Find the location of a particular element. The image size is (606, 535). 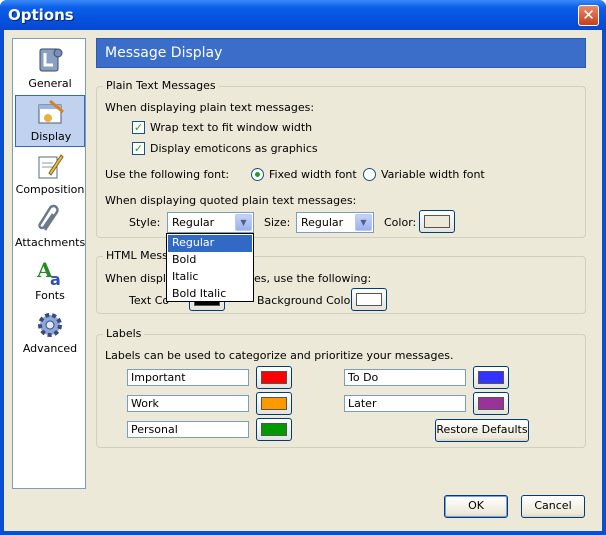

advanced-icon is located at coordinates (50, 325).